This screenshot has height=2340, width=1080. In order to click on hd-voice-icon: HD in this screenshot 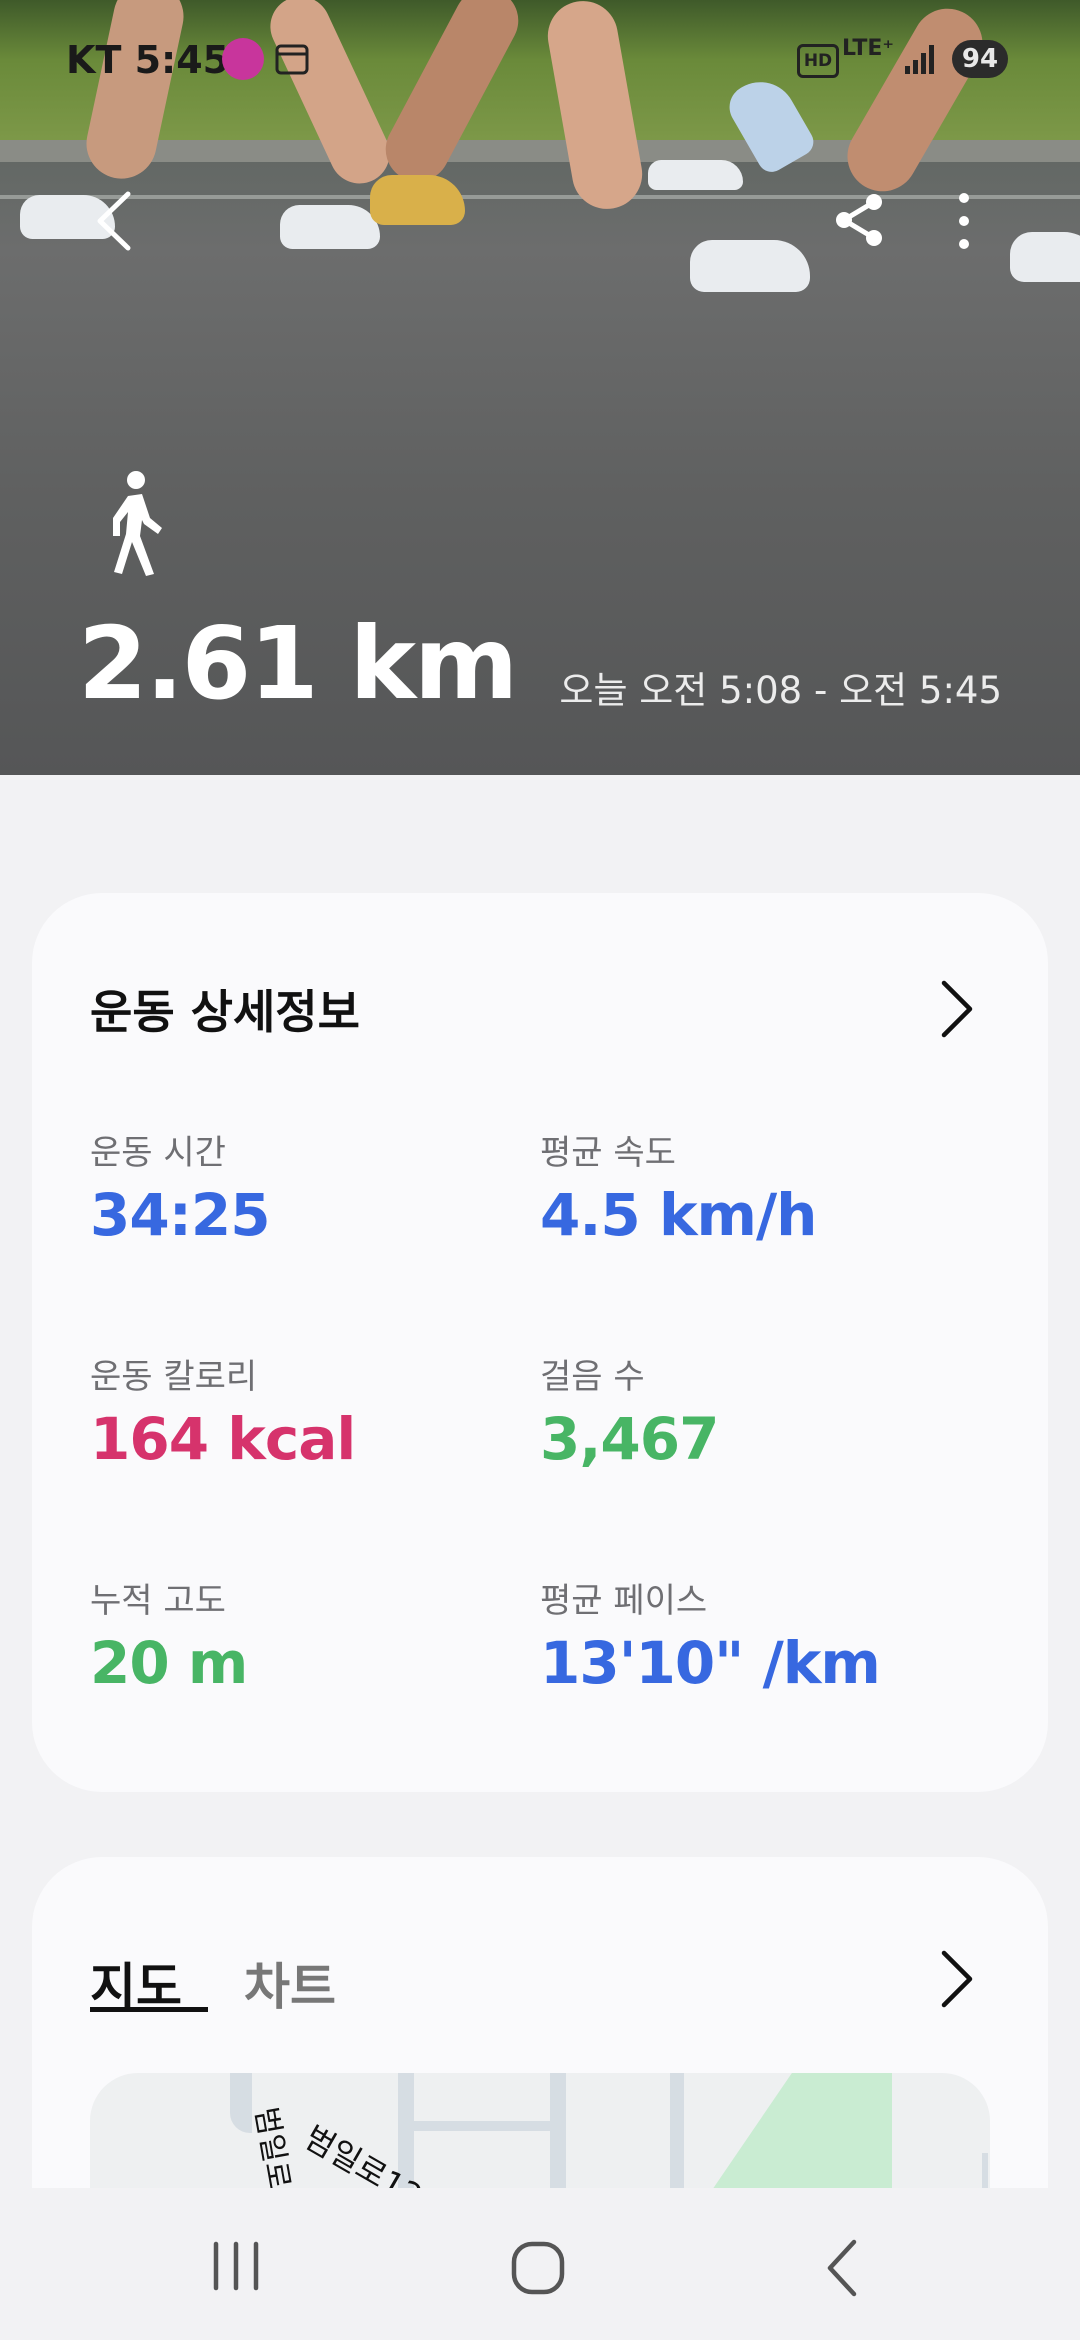, I will do `click(818, 61)`.